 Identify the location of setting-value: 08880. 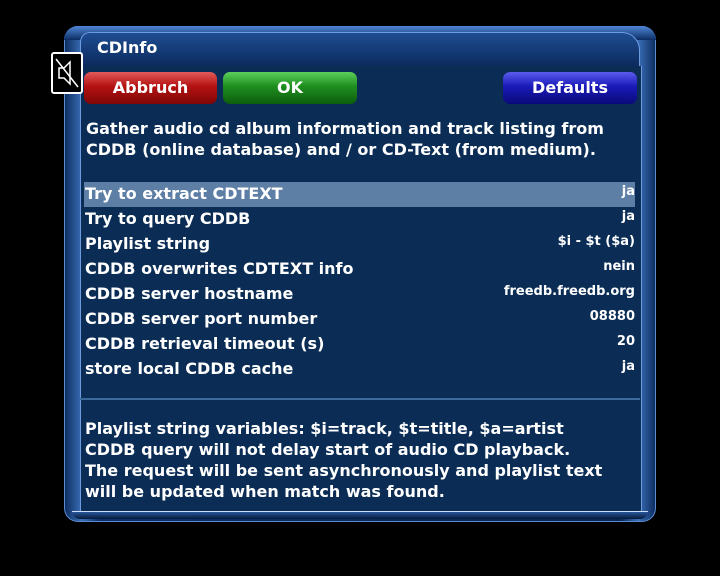
(612, 316).